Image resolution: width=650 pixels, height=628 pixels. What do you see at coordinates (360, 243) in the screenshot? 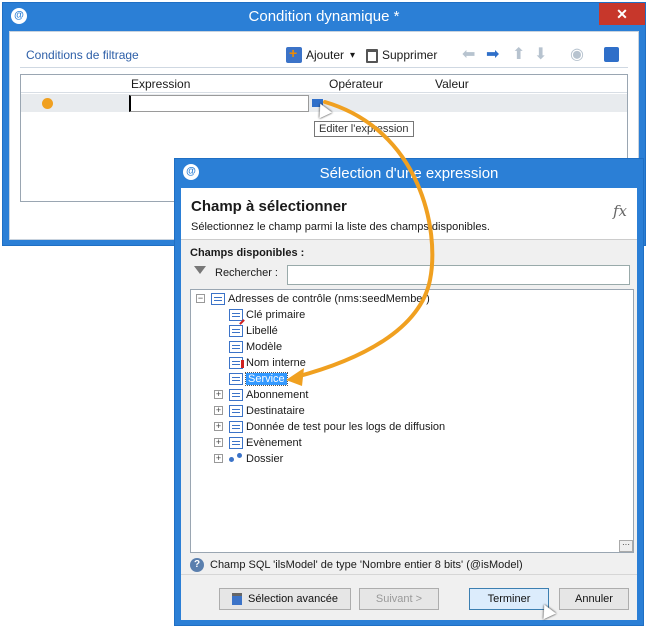
I see `annotation-arrow` at bounding box center [360, 243].